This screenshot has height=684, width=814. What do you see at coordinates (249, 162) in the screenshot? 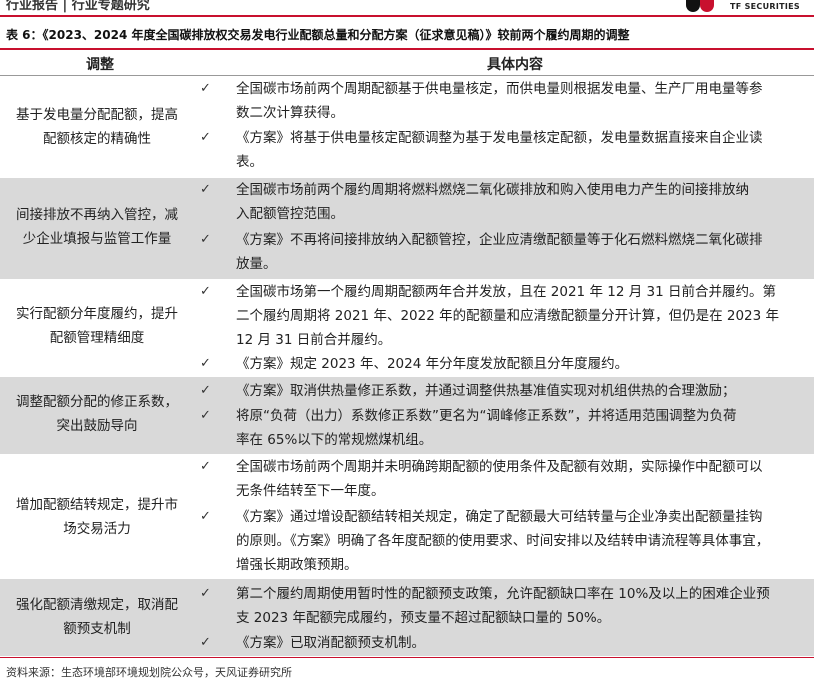
I see `content-line: 表。` at bounding box center [249, 162].